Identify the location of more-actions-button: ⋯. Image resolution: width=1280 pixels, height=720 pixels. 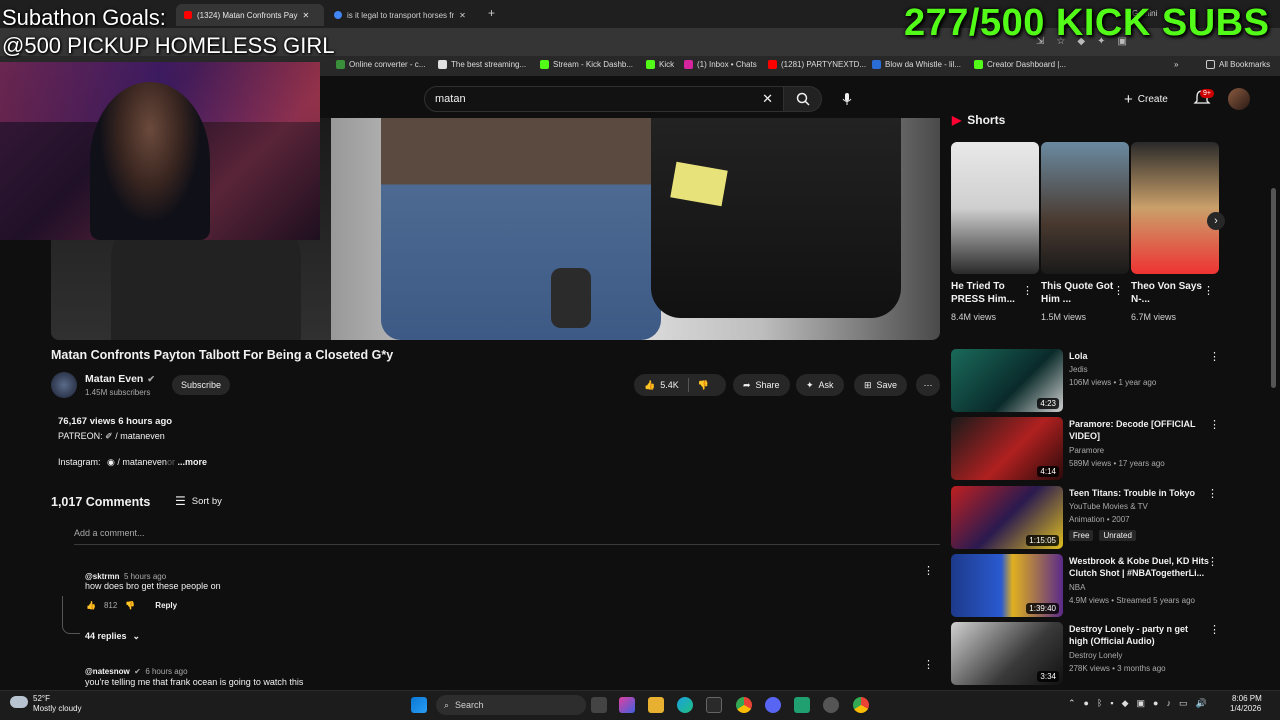
(928, 385).